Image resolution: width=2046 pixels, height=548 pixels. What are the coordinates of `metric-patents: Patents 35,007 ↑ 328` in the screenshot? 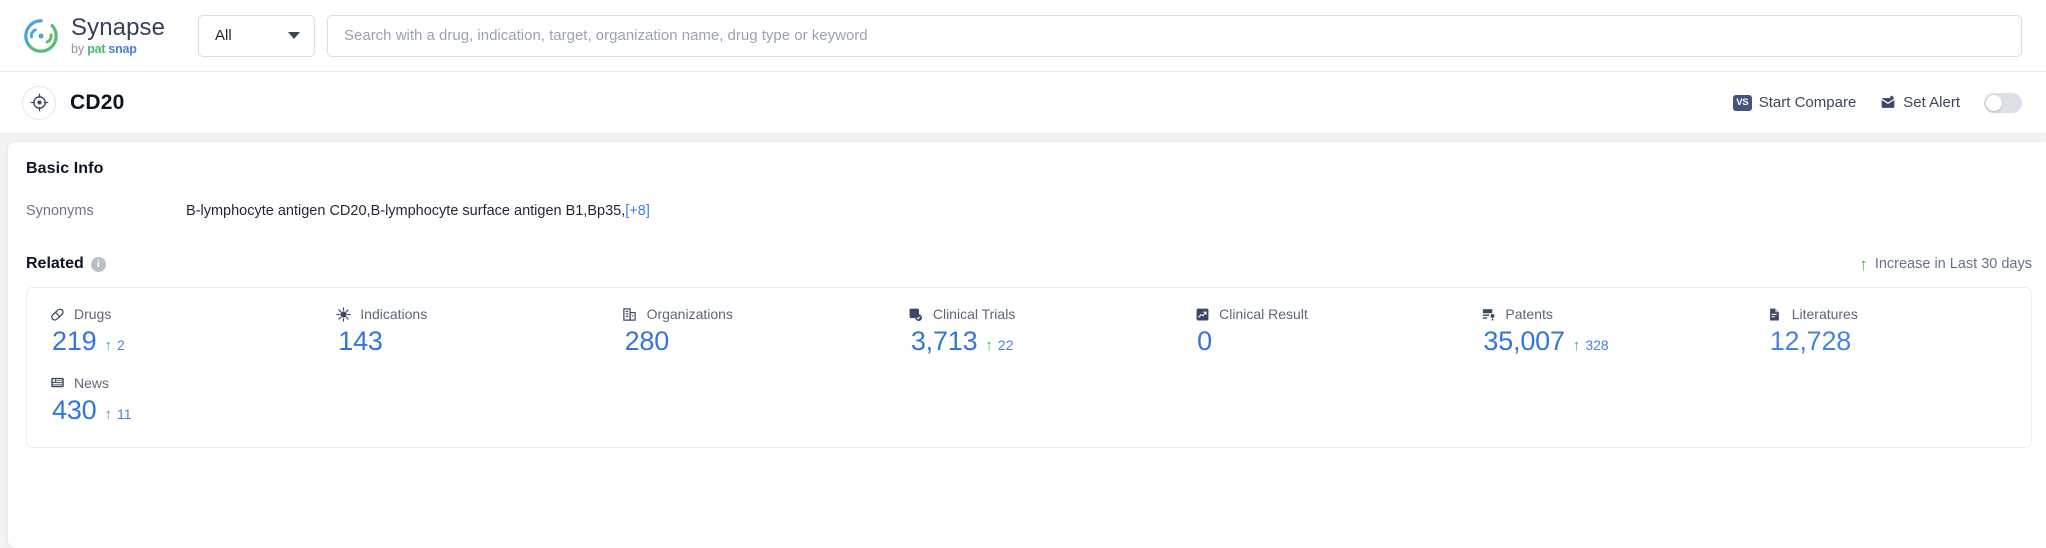 It's located at (1601, 331).